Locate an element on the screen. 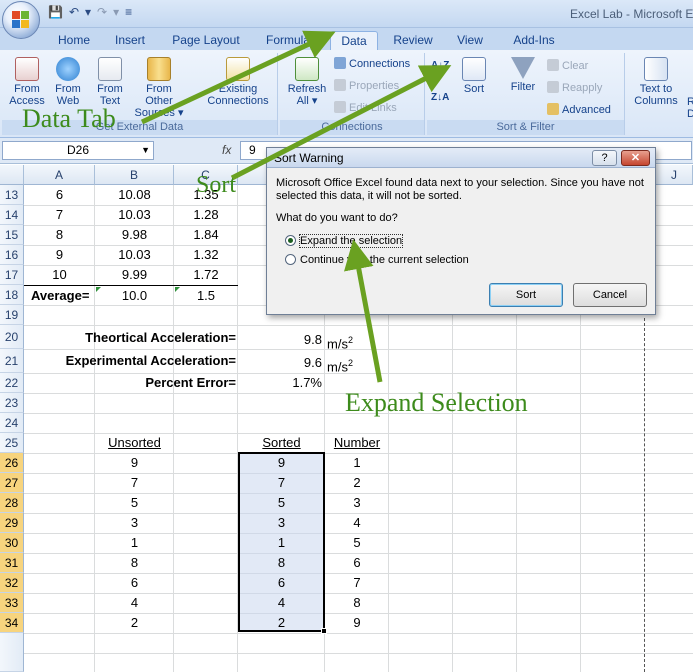 Image resolution: width=693 pixels, height=672 pixels. row-header: 24 is located at coordinates (12, 423).